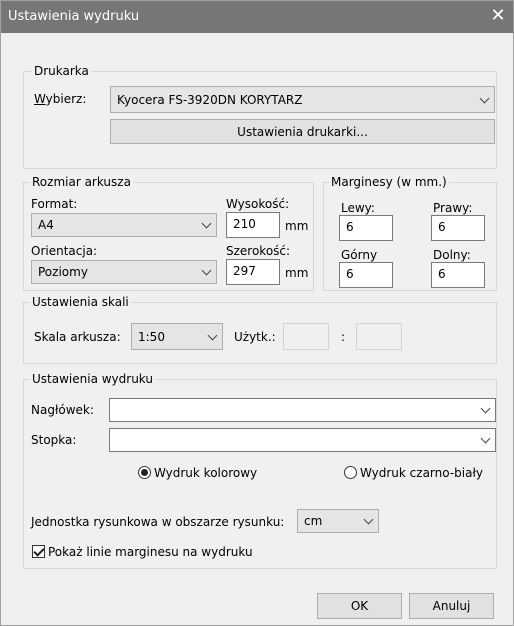  Describe the element at coordinates (458, 228) in the screenshot. I see `margin-right-input: 6` at that location.